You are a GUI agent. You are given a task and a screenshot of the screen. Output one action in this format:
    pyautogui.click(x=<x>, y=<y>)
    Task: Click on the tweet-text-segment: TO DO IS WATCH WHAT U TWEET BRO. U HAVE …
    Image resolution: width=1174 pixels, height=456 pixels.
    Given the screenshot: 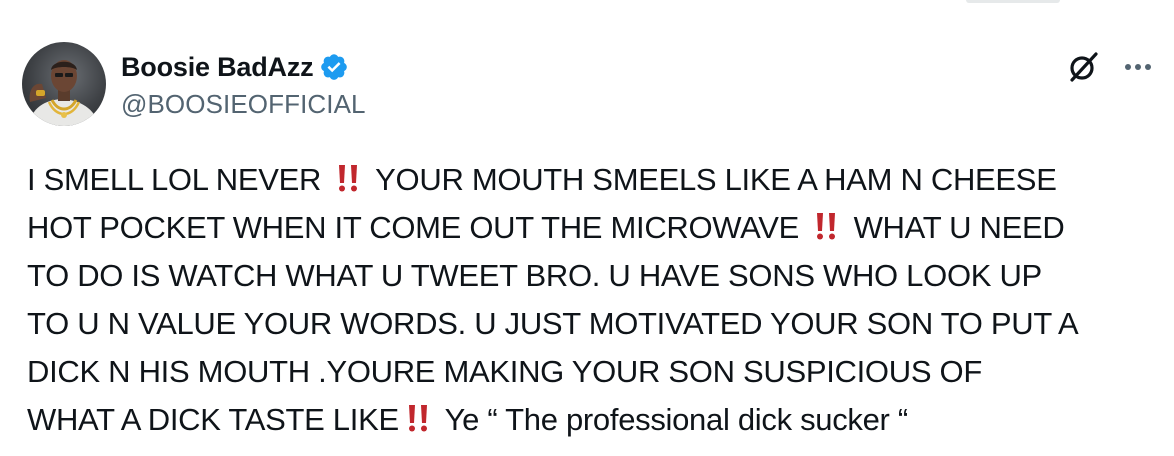 What is the action you would take?
    pyautogui.click(x=534, y=275)
    